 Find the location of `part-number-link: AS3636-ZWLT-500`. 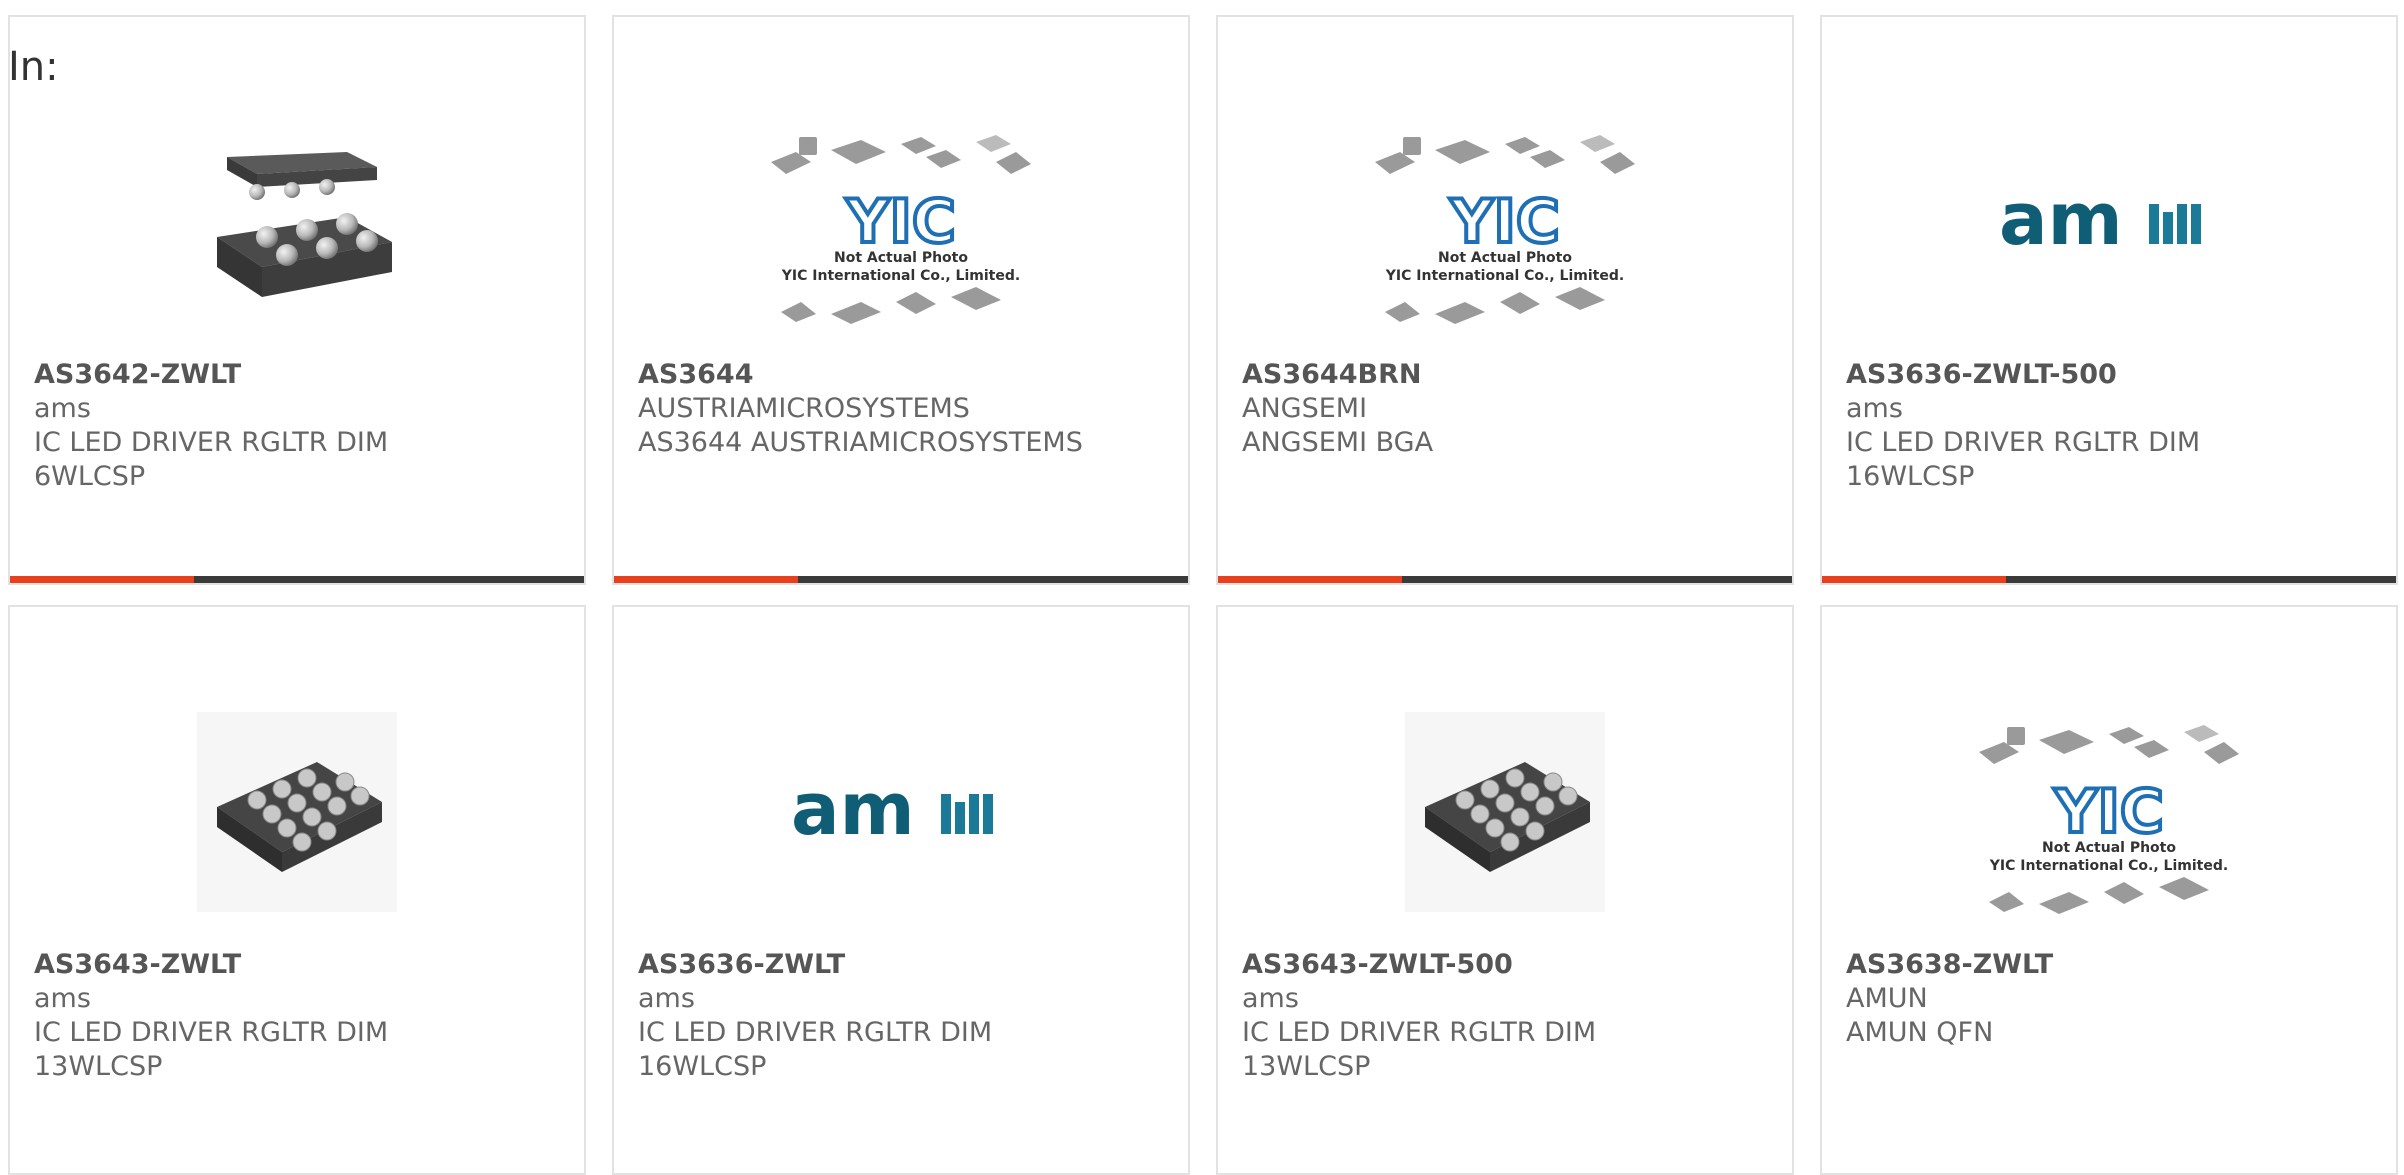

part-number-link: AS3636-ZWLT-500 is located at coordinates (2111, 375).